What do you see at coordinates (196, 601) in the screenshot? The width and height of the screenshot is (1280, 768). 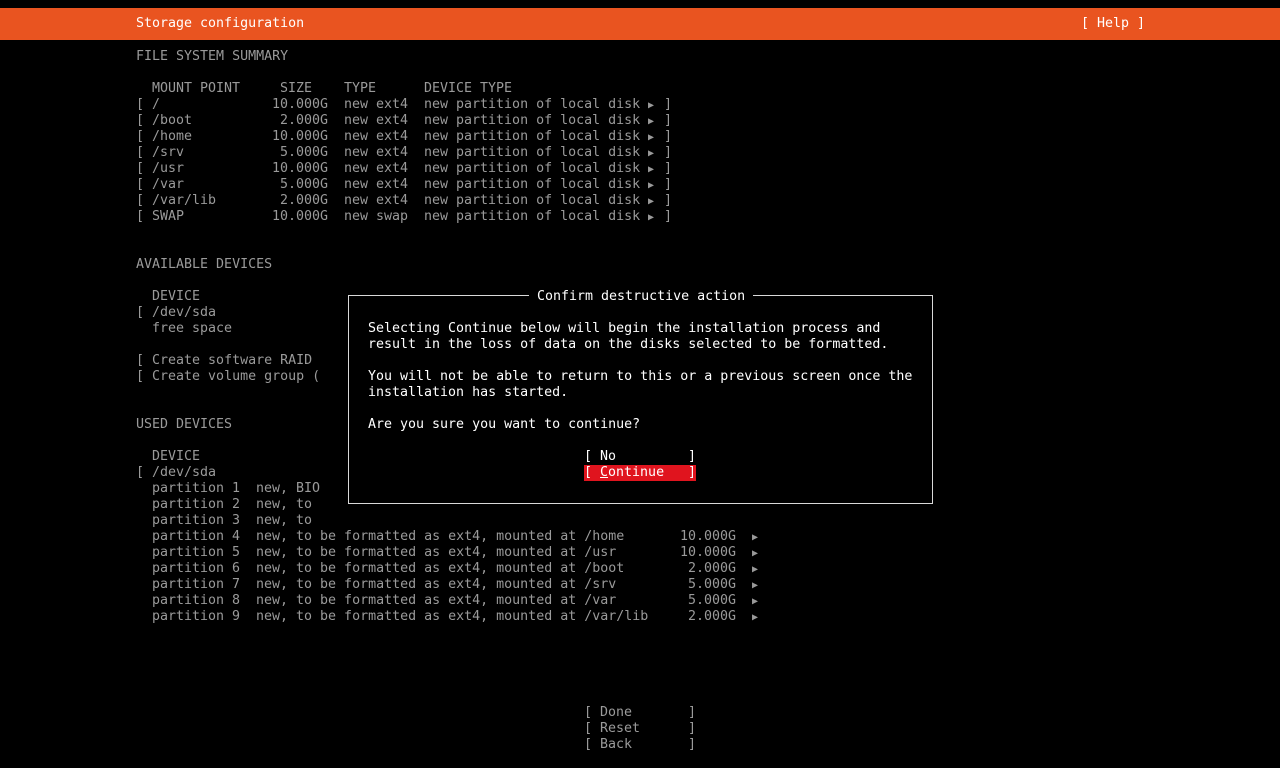 I see `partition-name: partition 8` at bounding box center [196, 601].